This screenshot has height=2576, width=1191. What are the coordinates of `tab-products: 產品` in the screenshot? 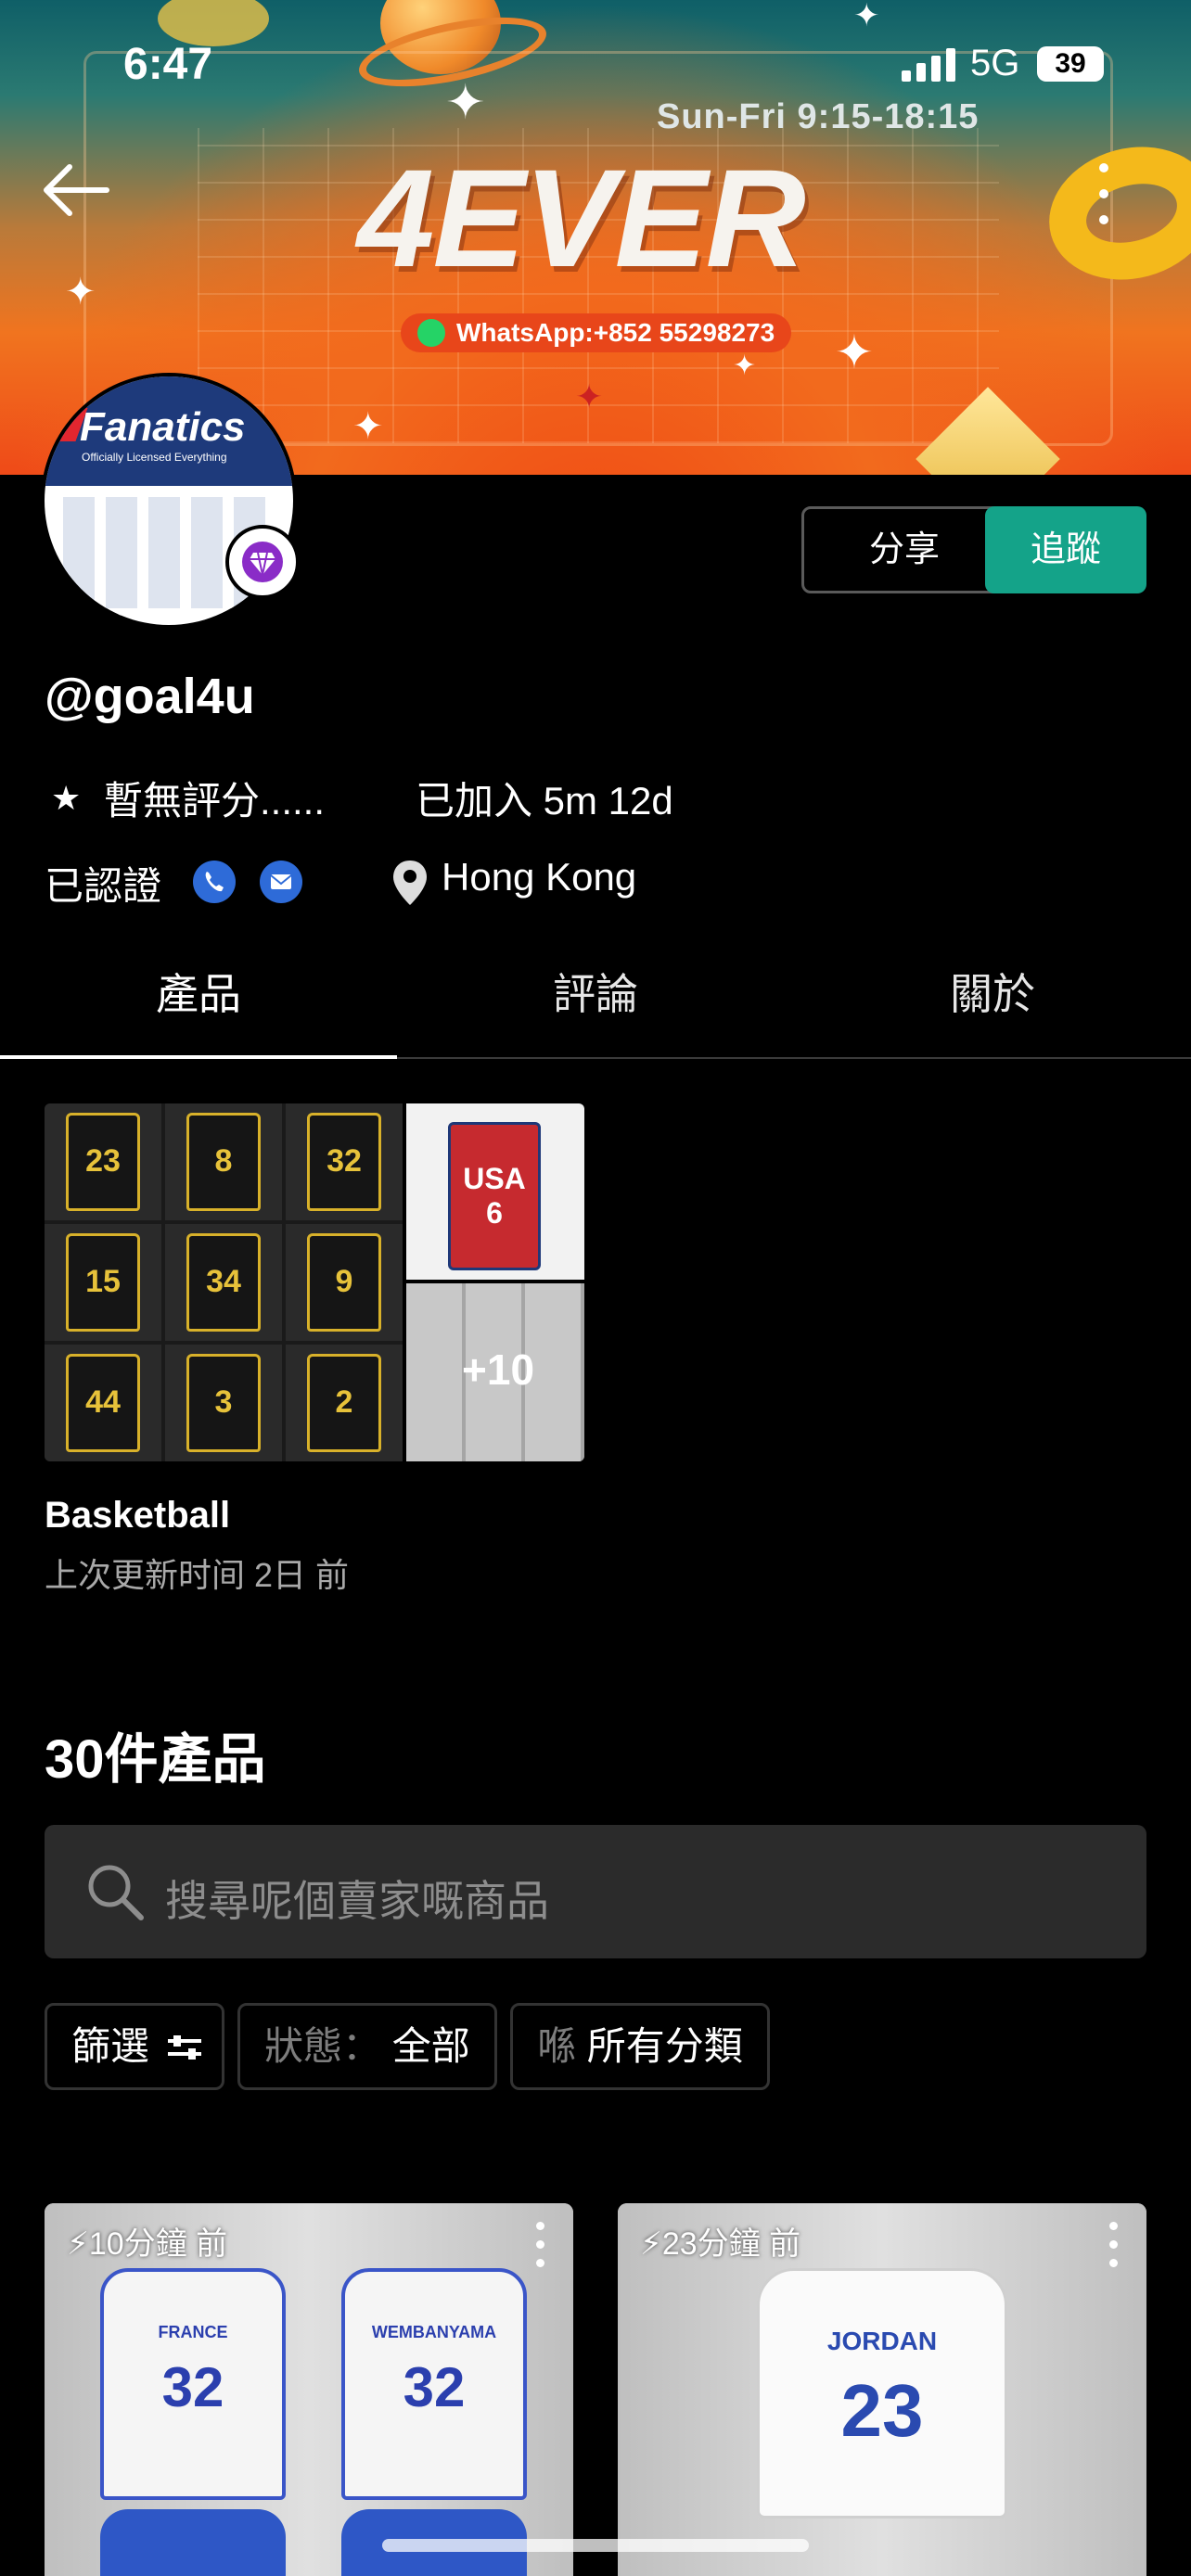 It's located at (198, 991).